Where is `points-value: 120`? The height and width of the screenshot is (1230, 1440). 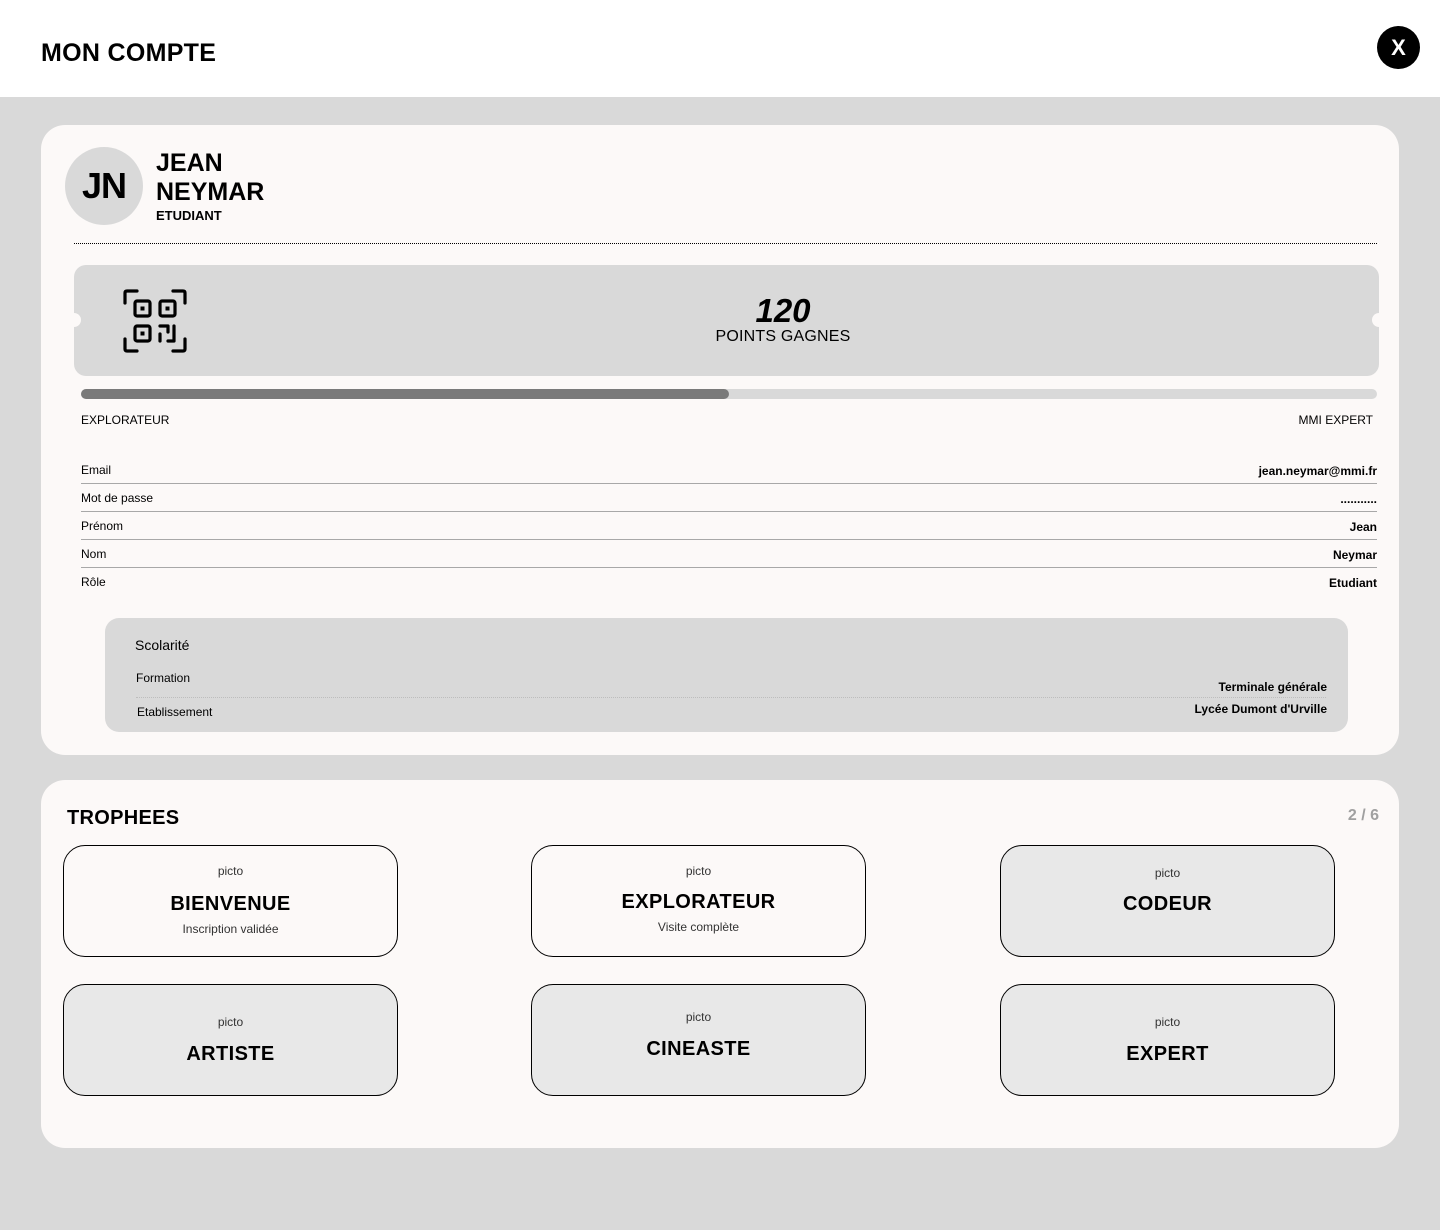 points-value: 120 is located at coordinates (783, 310).